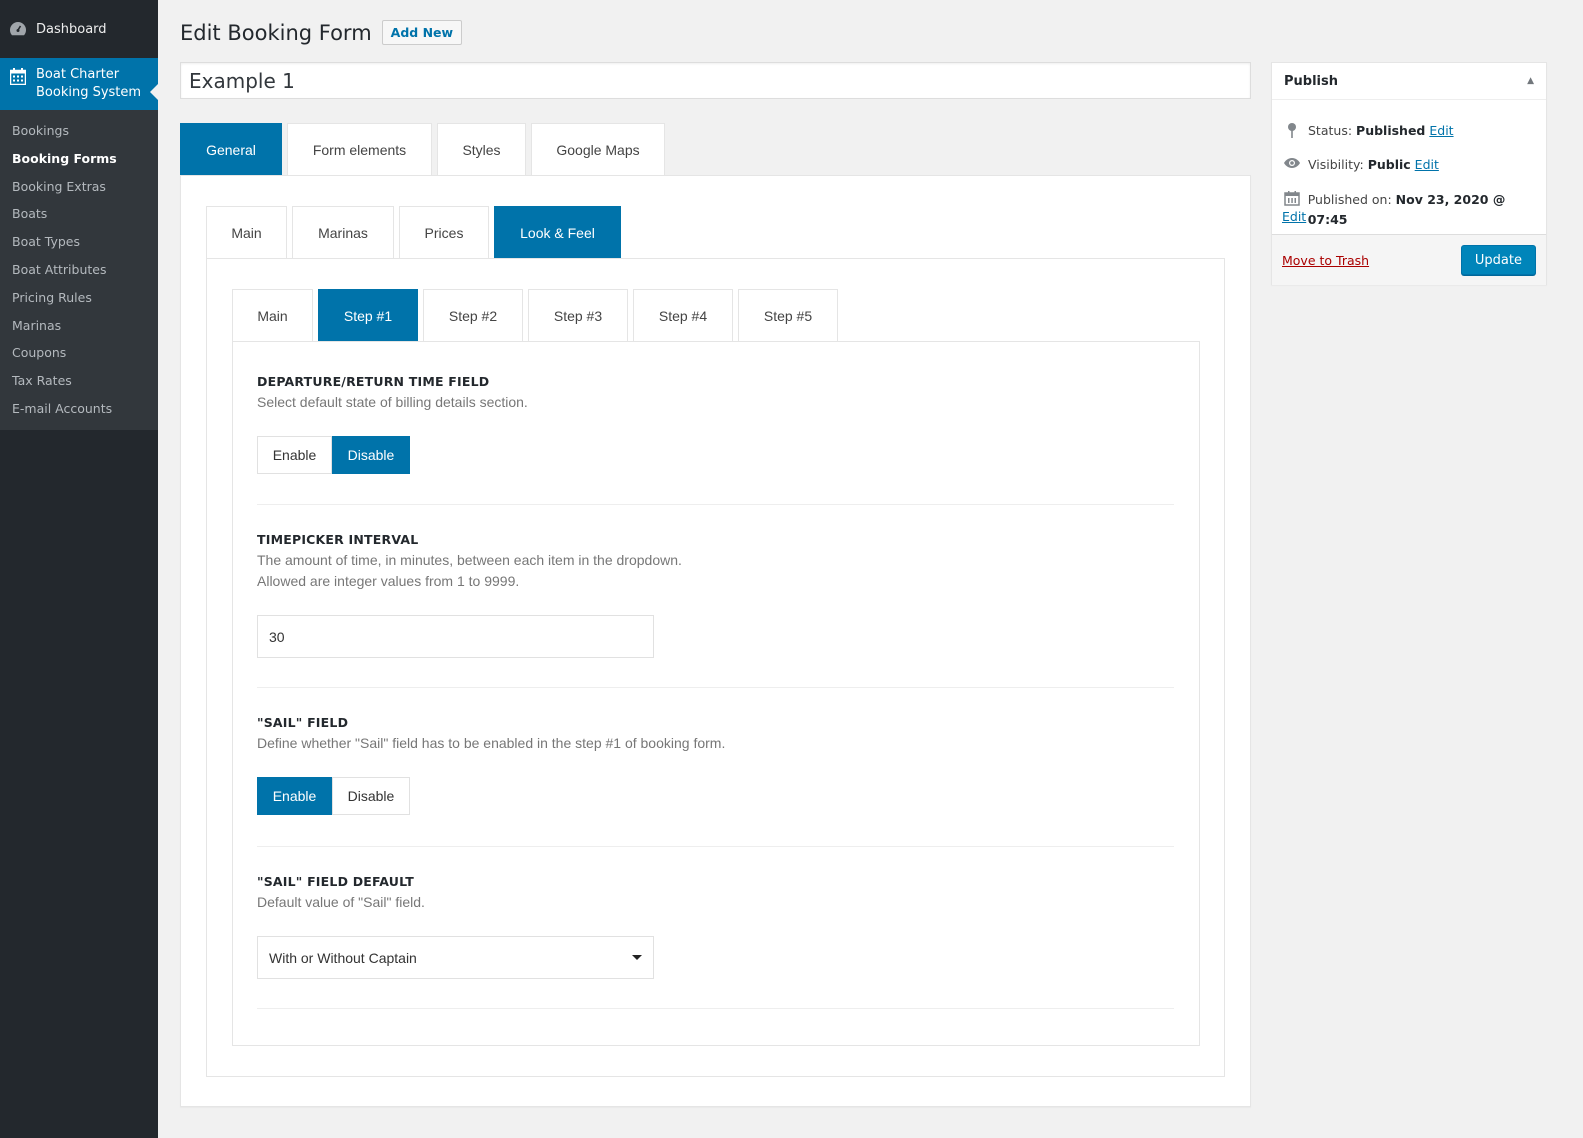 This screenshot has width=1583, height=1138. I want to click on tabs-secondary: Main Marinas Prices Look & Feel, so click(416, 232).